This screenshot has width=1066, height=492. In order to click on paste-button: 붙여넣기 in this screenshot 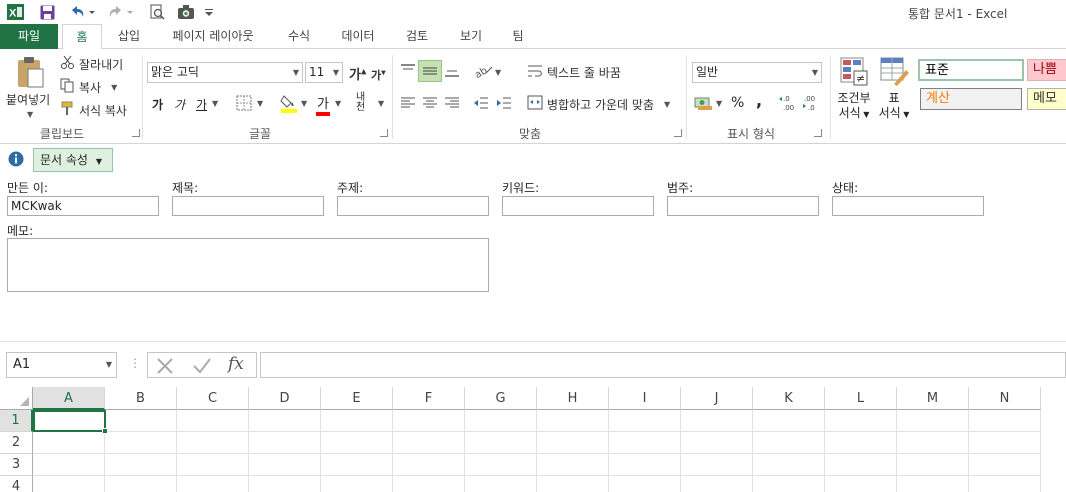, I will do `click(28, 99)`.